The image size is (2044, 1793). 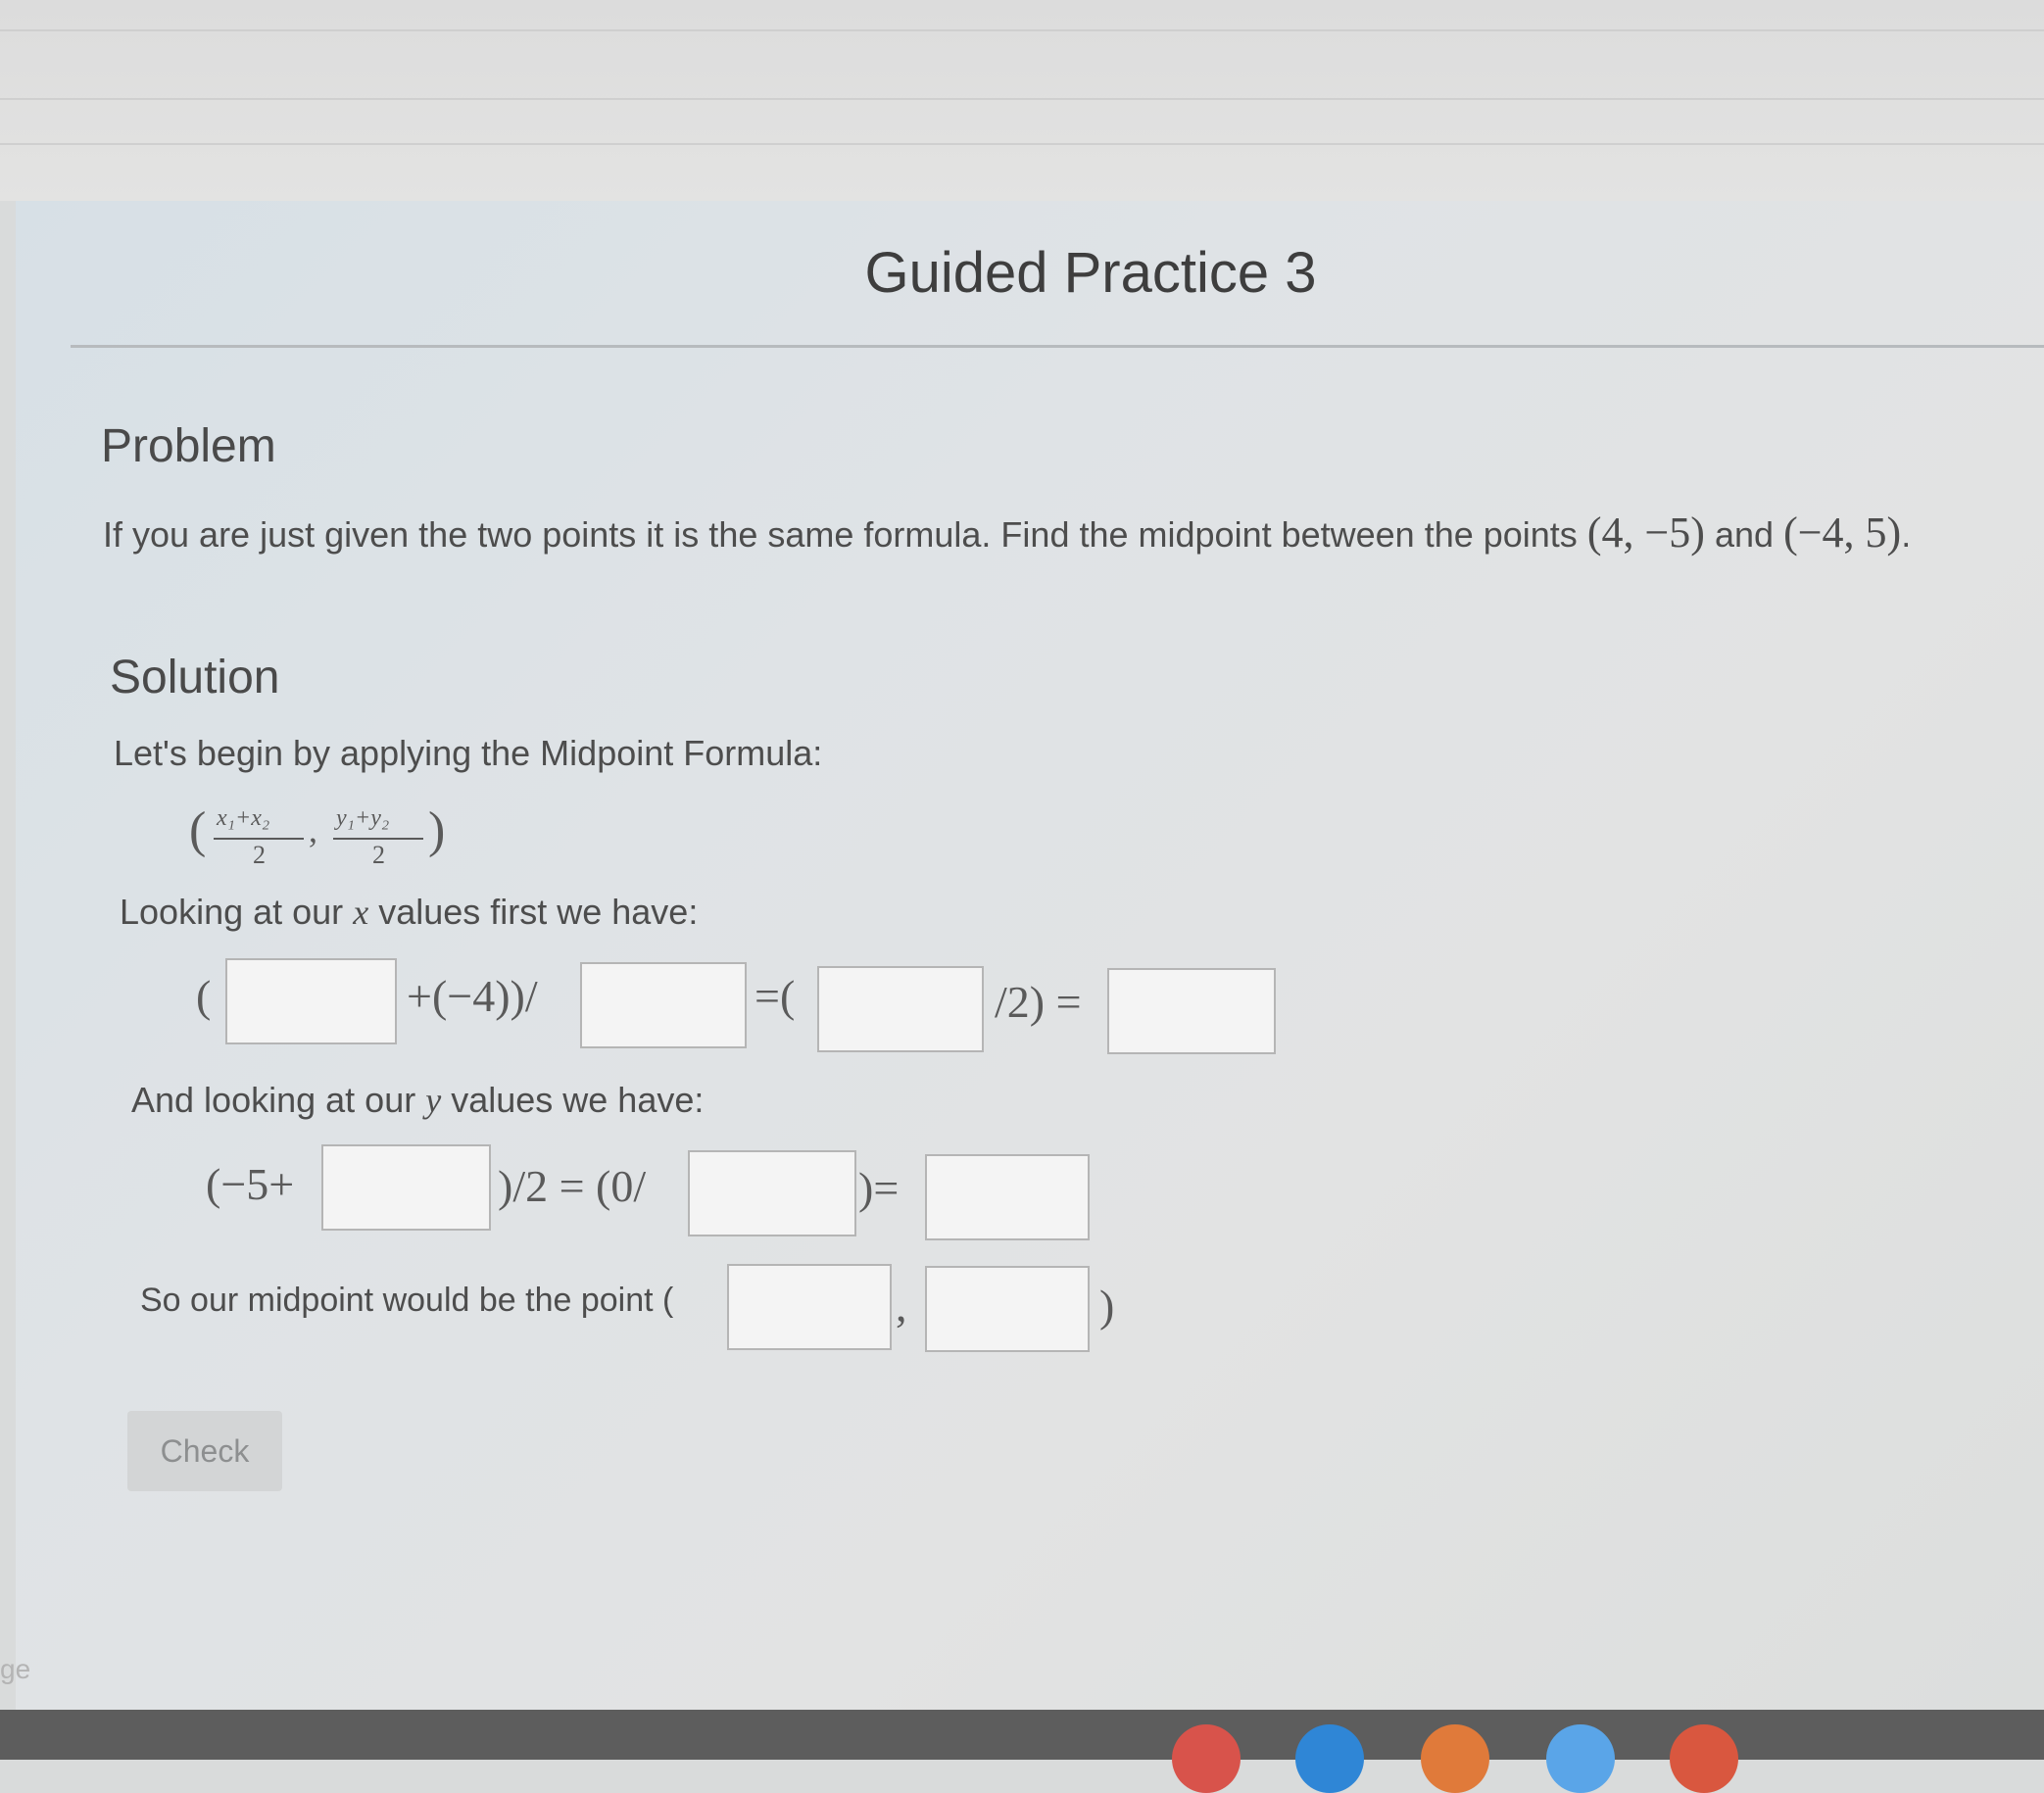 What do you see at coordinates (1704, 1758) in the screenshot?
I see `red-orange-app-icon` at bounding box center [1704, 1758].